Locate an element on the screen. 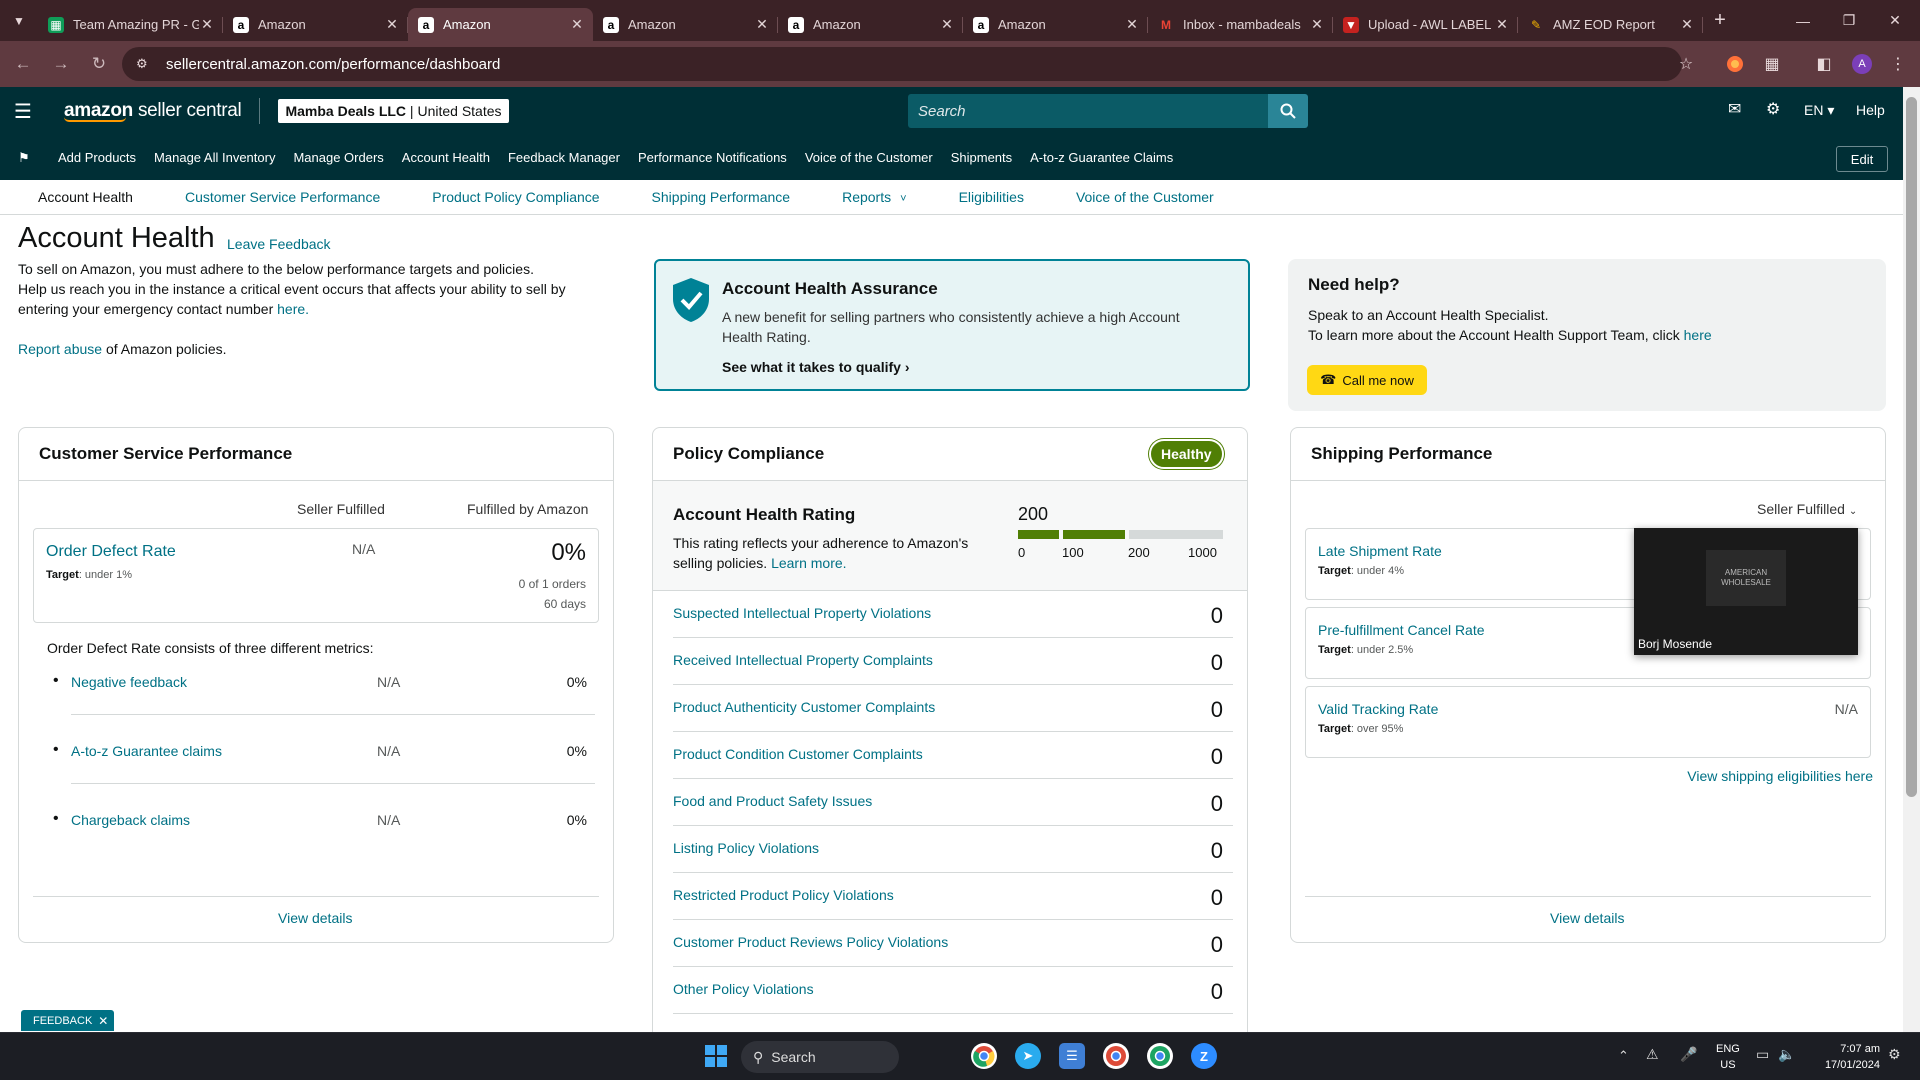 The image size is (1920, 1080). close-window-icon: ✕ is located at coordinates (1895, 20).